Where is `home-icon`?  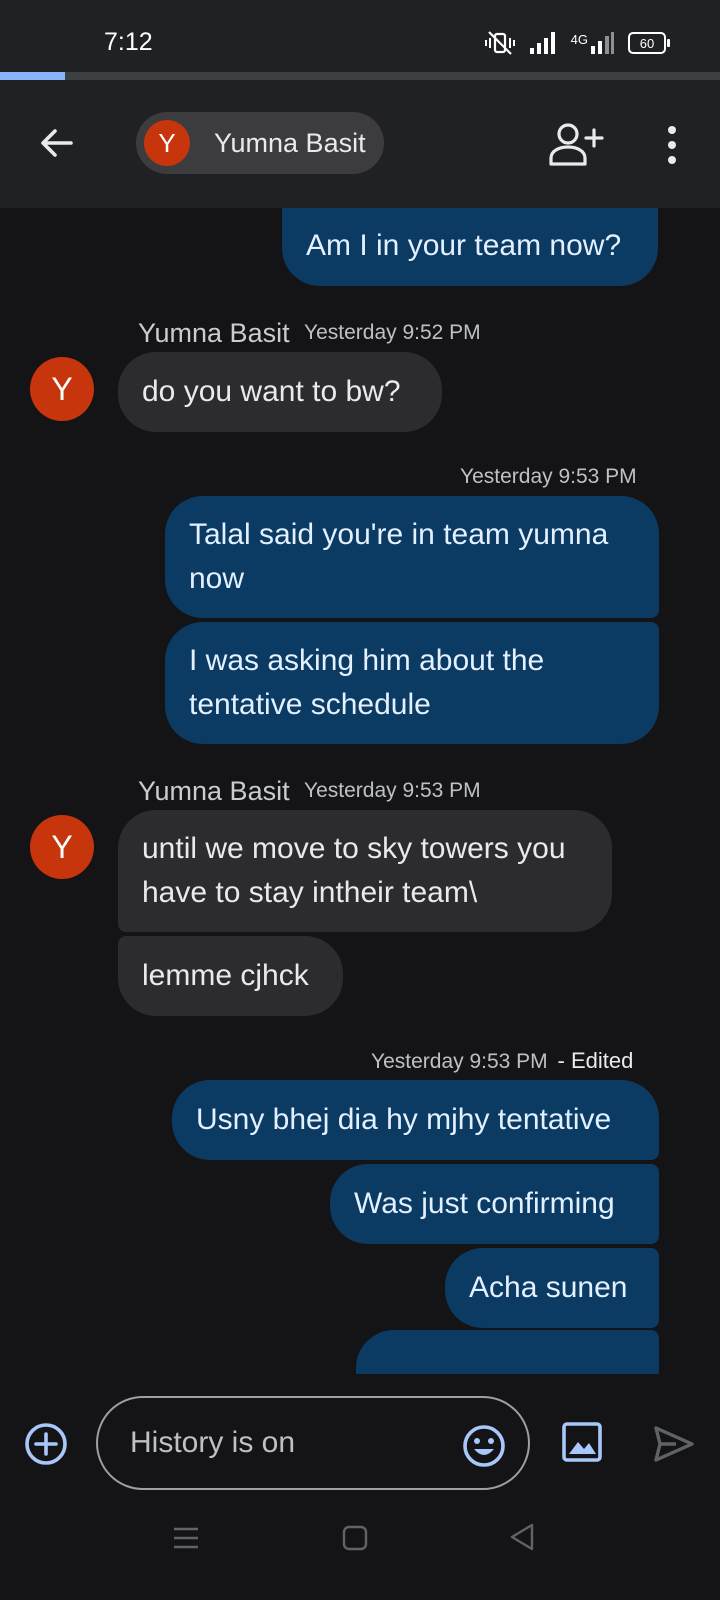
home-icon is located at coordinates (355, 1538).